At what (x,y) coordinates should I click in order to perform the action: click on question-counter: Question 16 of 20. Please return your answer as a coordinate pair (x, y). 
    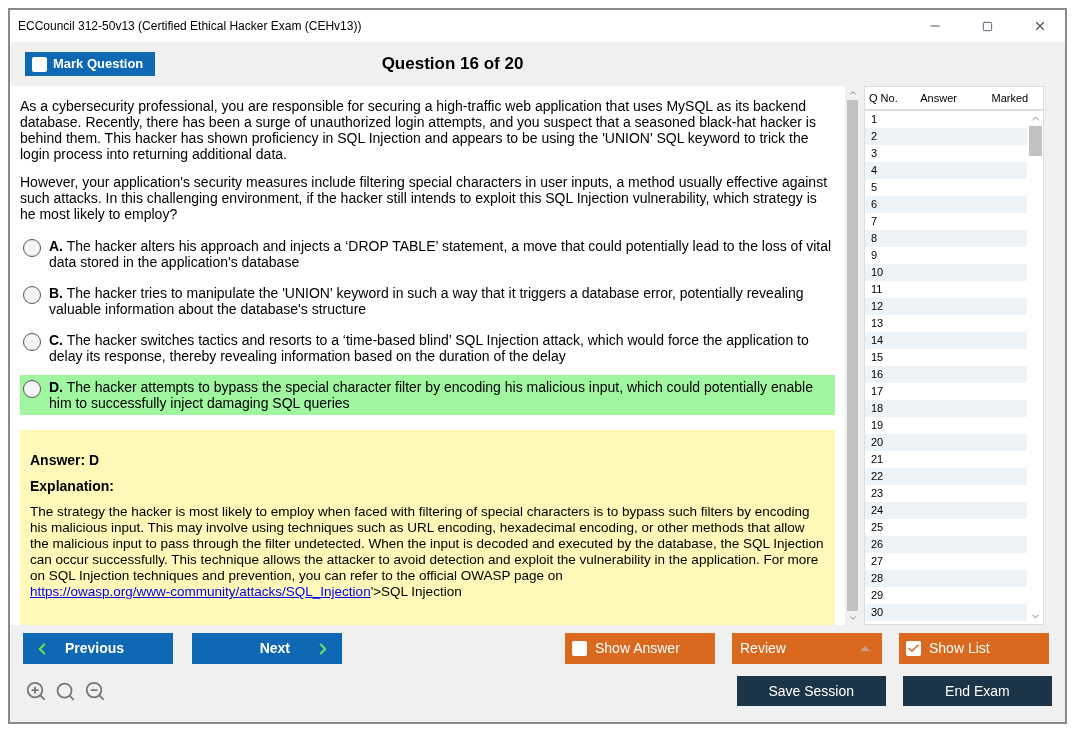
    Looking at the image, I should click on (452, 64).